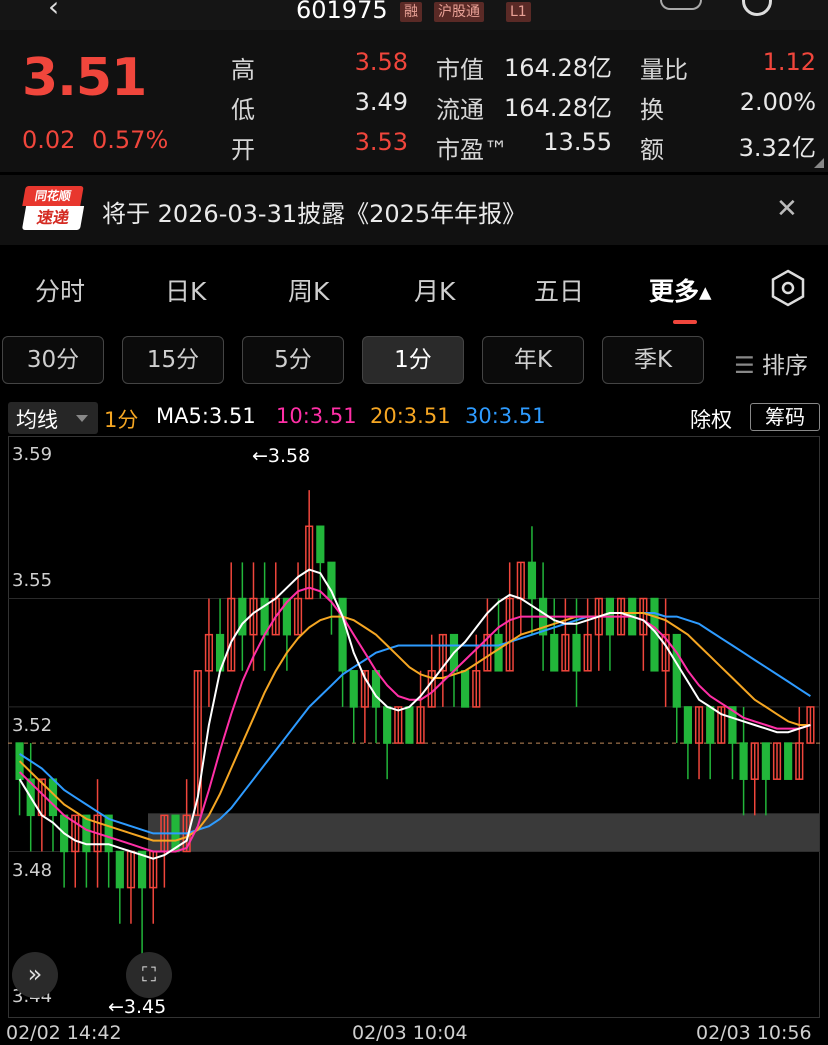  What do you see at coordinates (243, 70) in the screenshot?
I see `high-label: 高` at bounding box center [243, 70].